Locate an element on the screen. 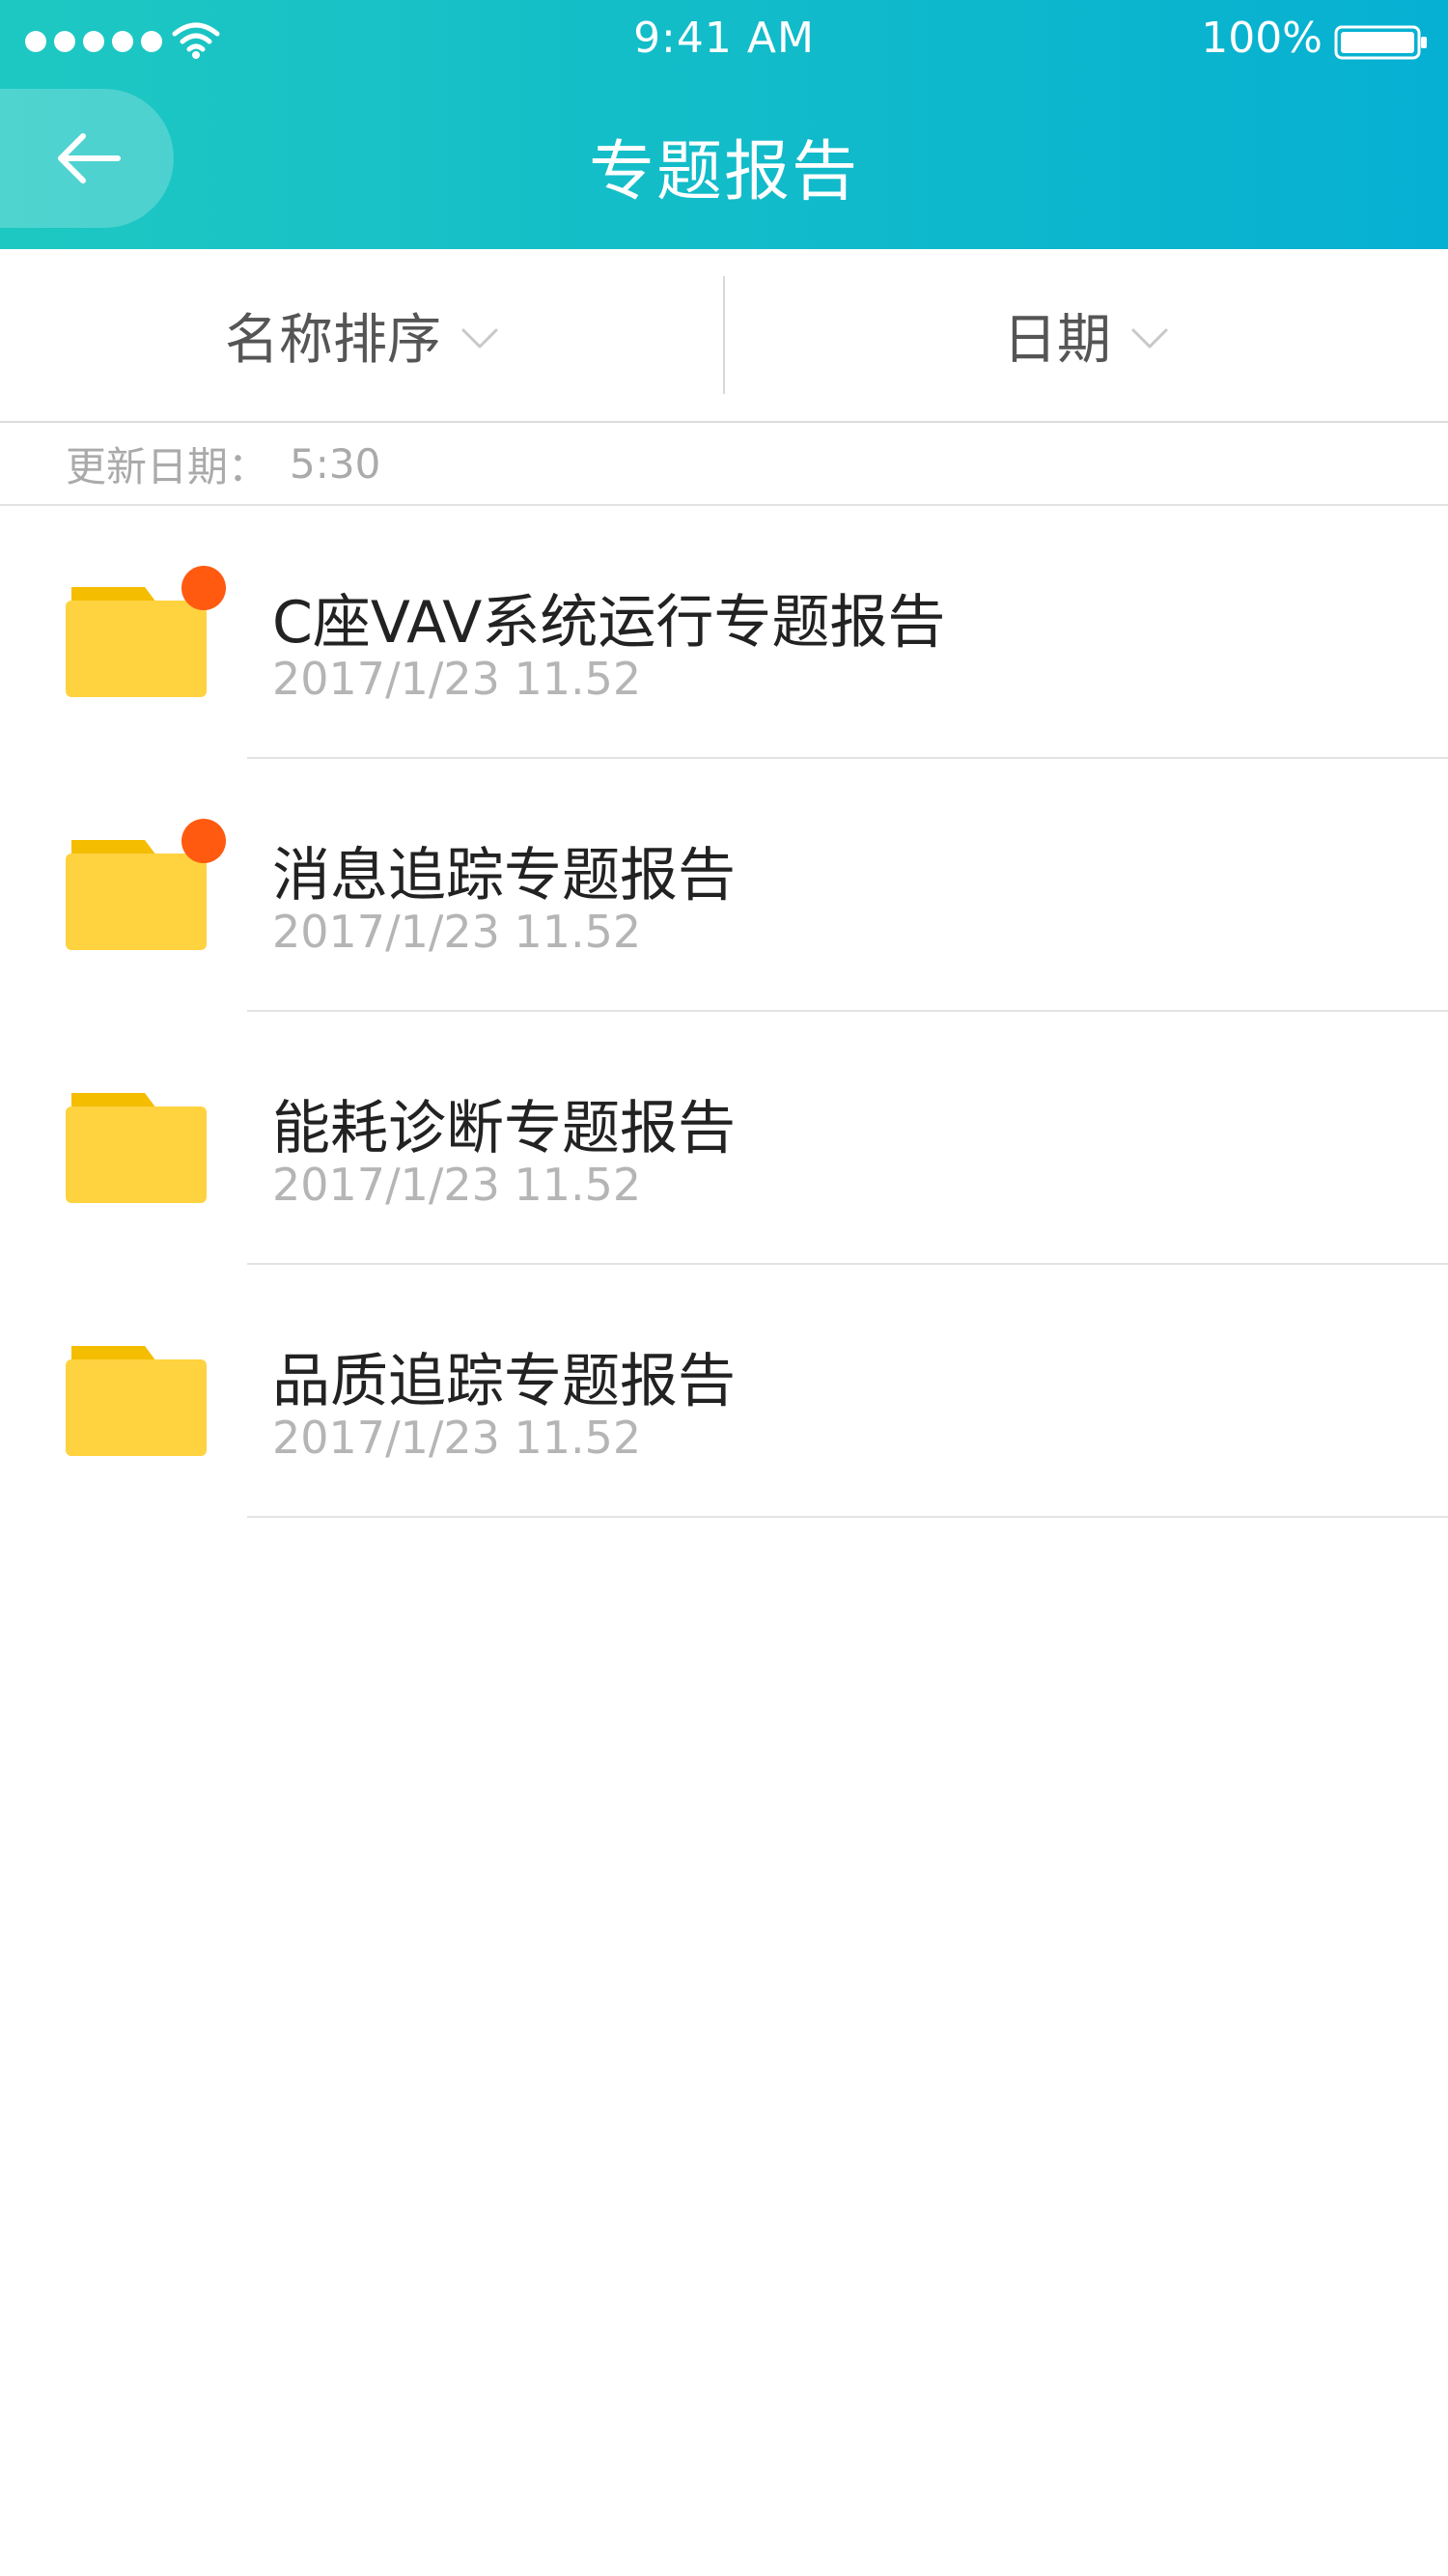  date-label: 日期 is located at coordinates (1057, 340).